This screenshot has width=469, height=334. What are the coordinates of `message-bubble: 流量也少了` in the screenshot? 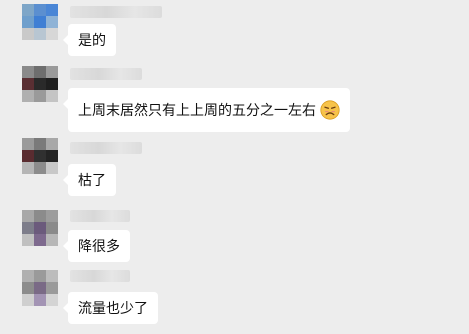 It's located at (110, 308).